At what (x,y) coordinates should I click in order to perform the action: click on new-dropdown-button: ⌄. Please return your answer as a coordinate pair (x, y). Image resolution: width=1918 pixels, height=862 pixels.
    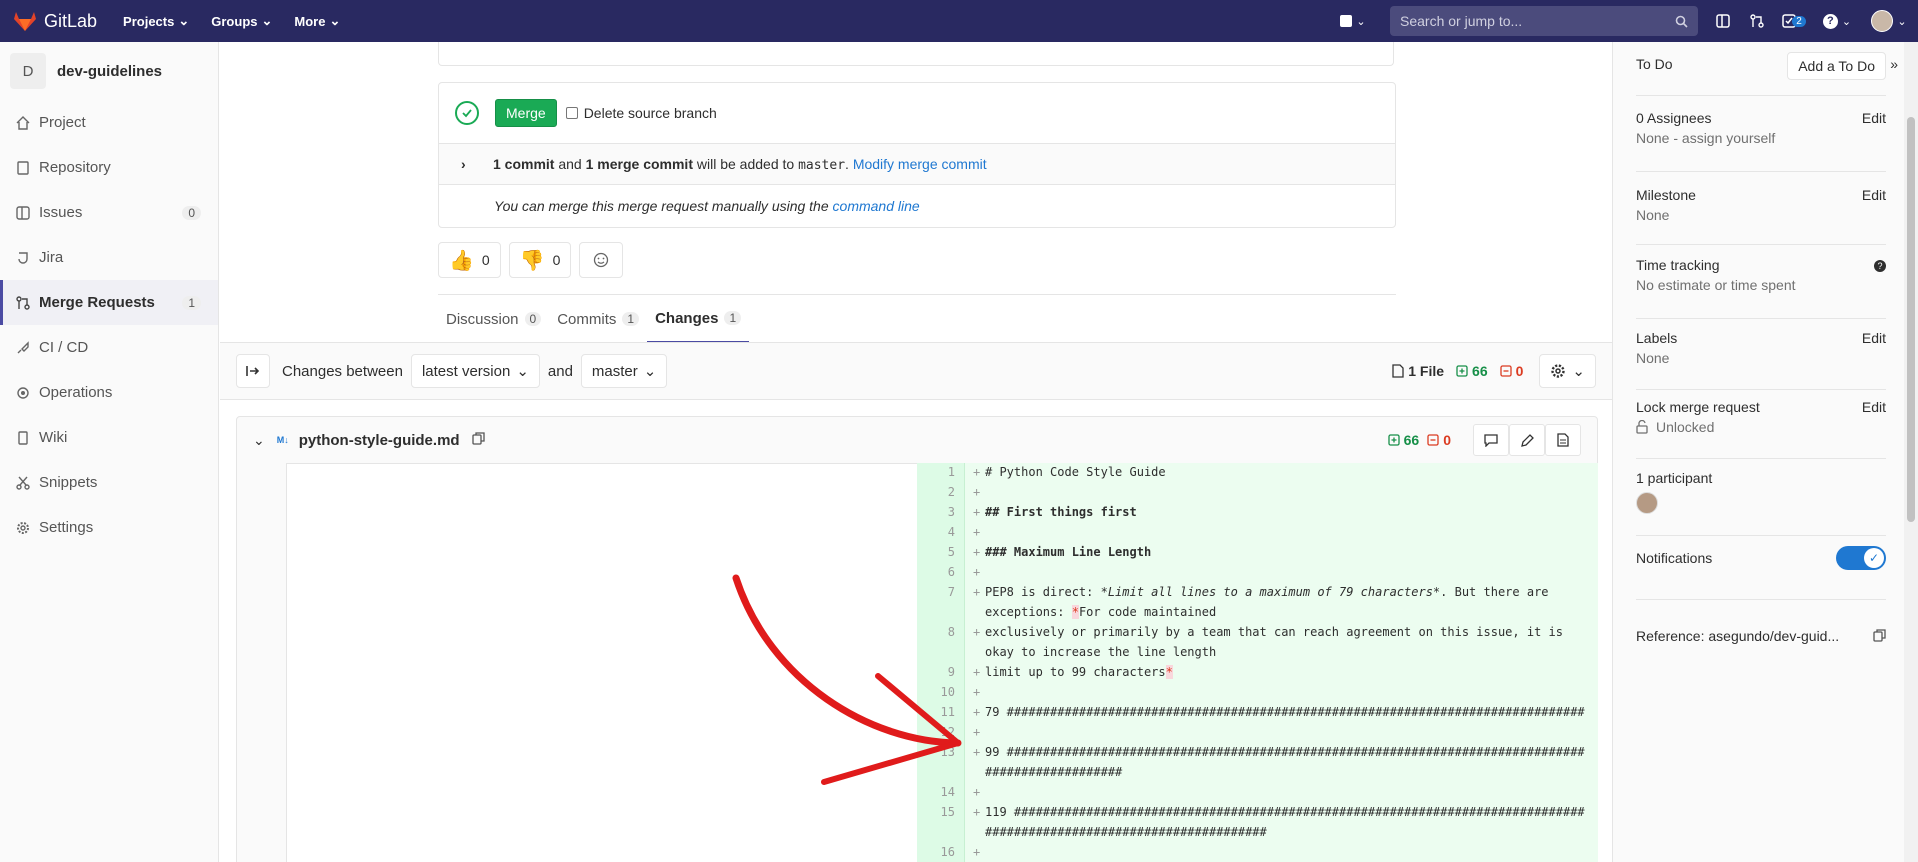
    Looking at the image, I should click on (1353, 21).